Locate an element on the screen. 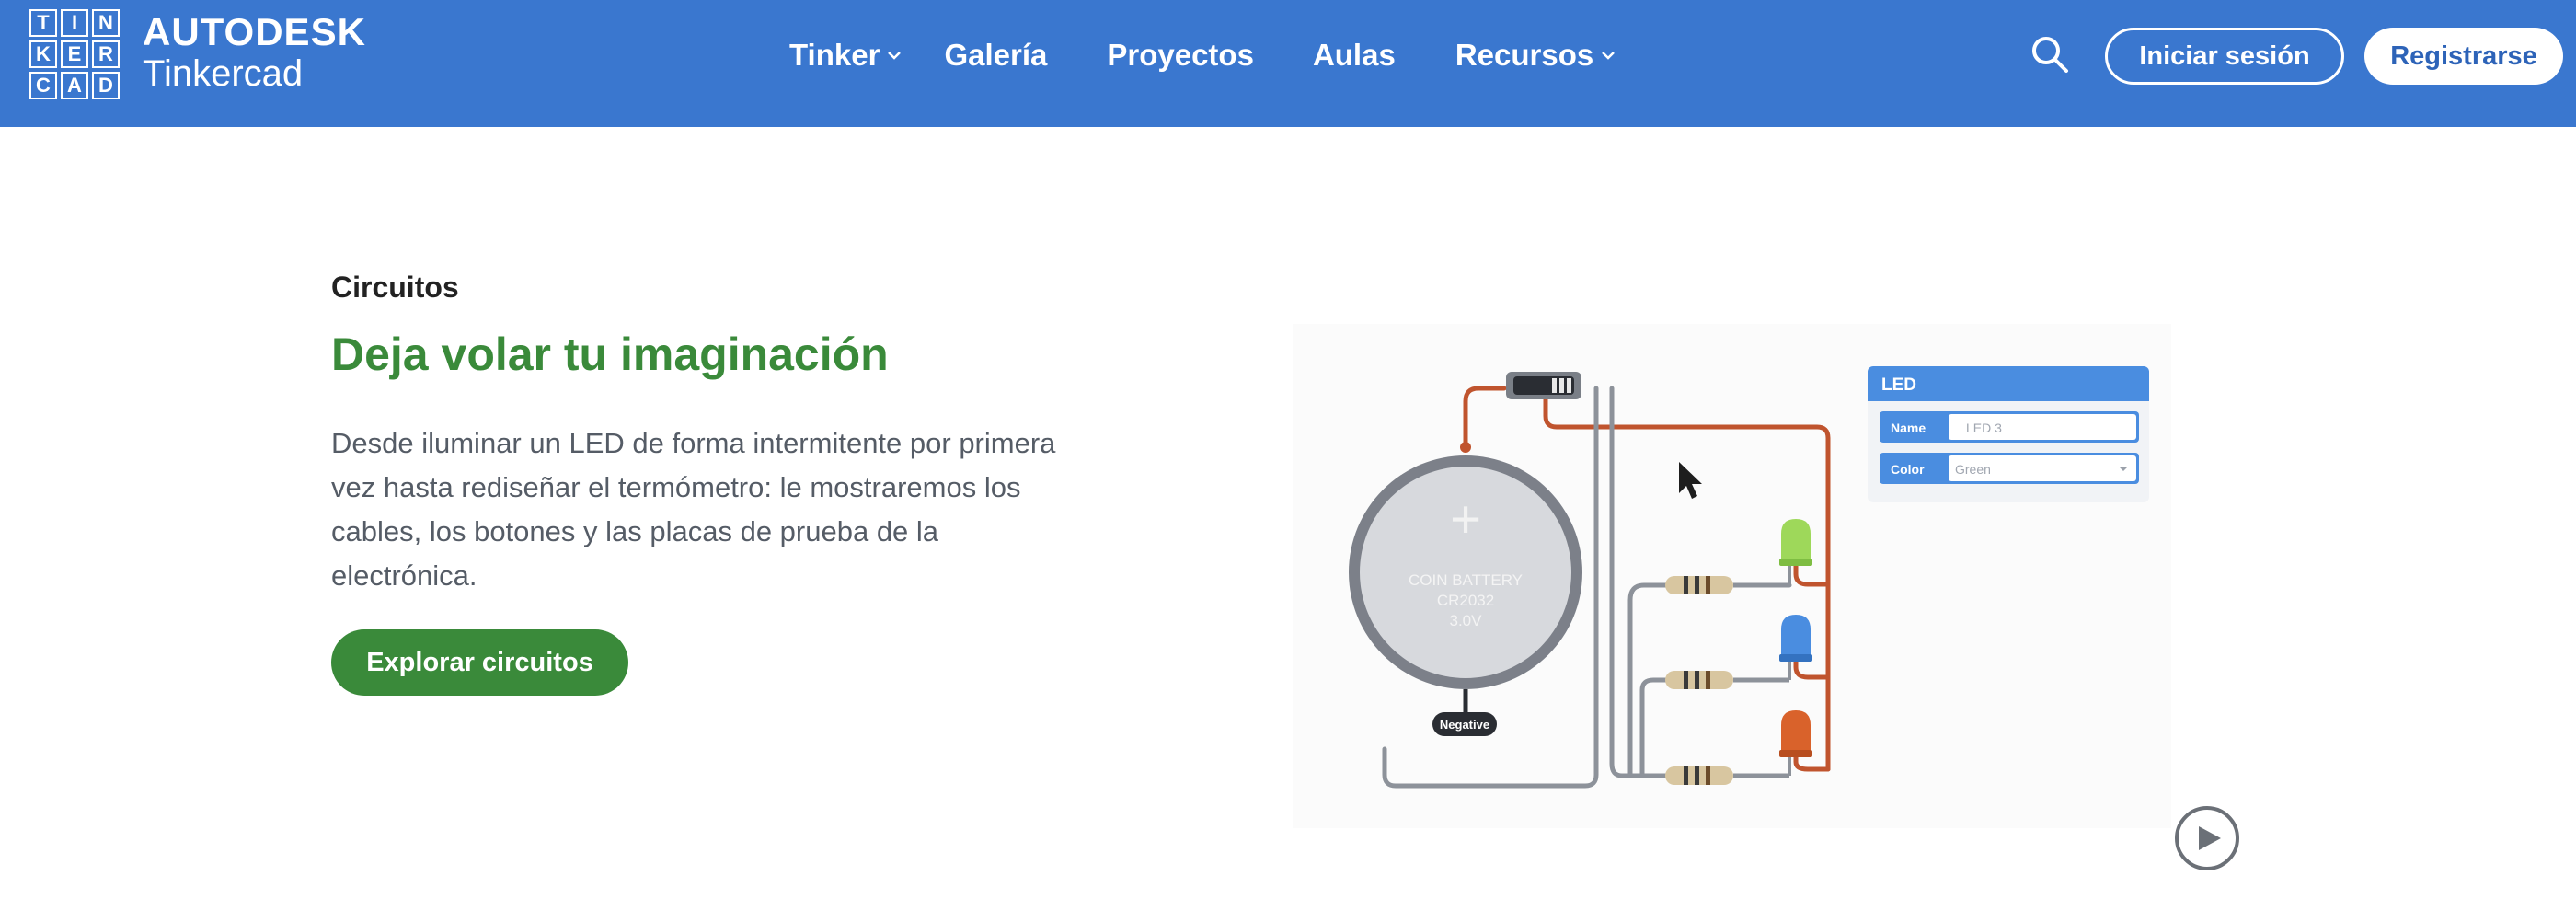  logo-letter: C is located at coordinates (43, 85).